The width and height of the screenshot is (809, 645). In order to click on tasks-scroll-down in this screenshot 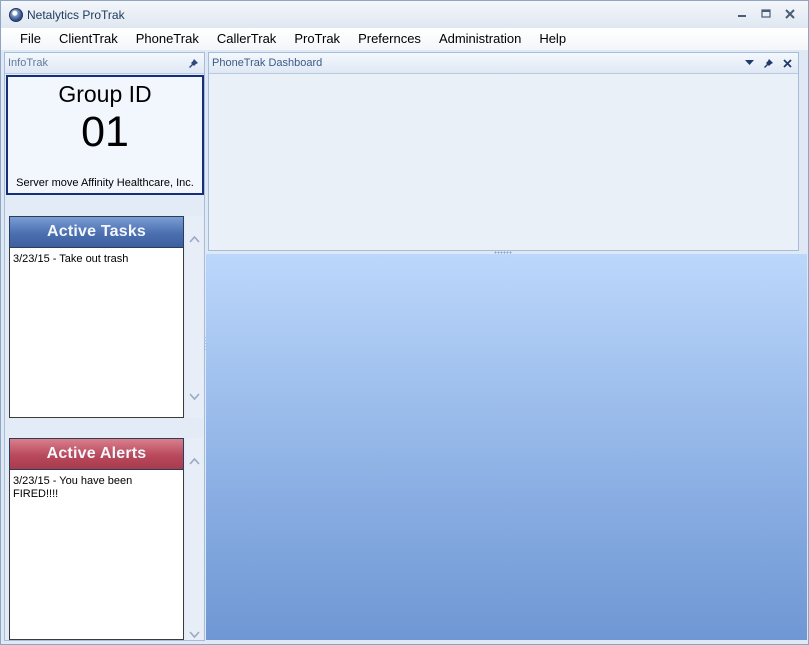, I will do `click(194, 396)`.